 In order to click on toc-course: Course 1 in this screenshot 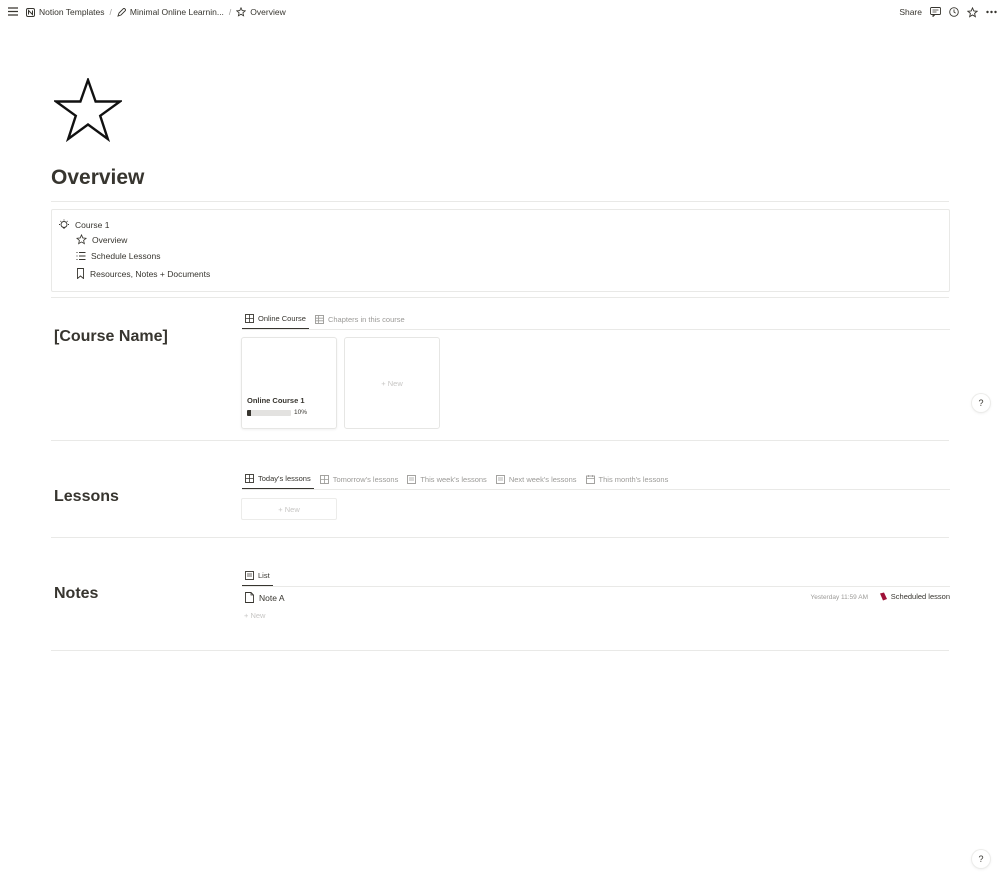, I will do `click(84, 225)`.